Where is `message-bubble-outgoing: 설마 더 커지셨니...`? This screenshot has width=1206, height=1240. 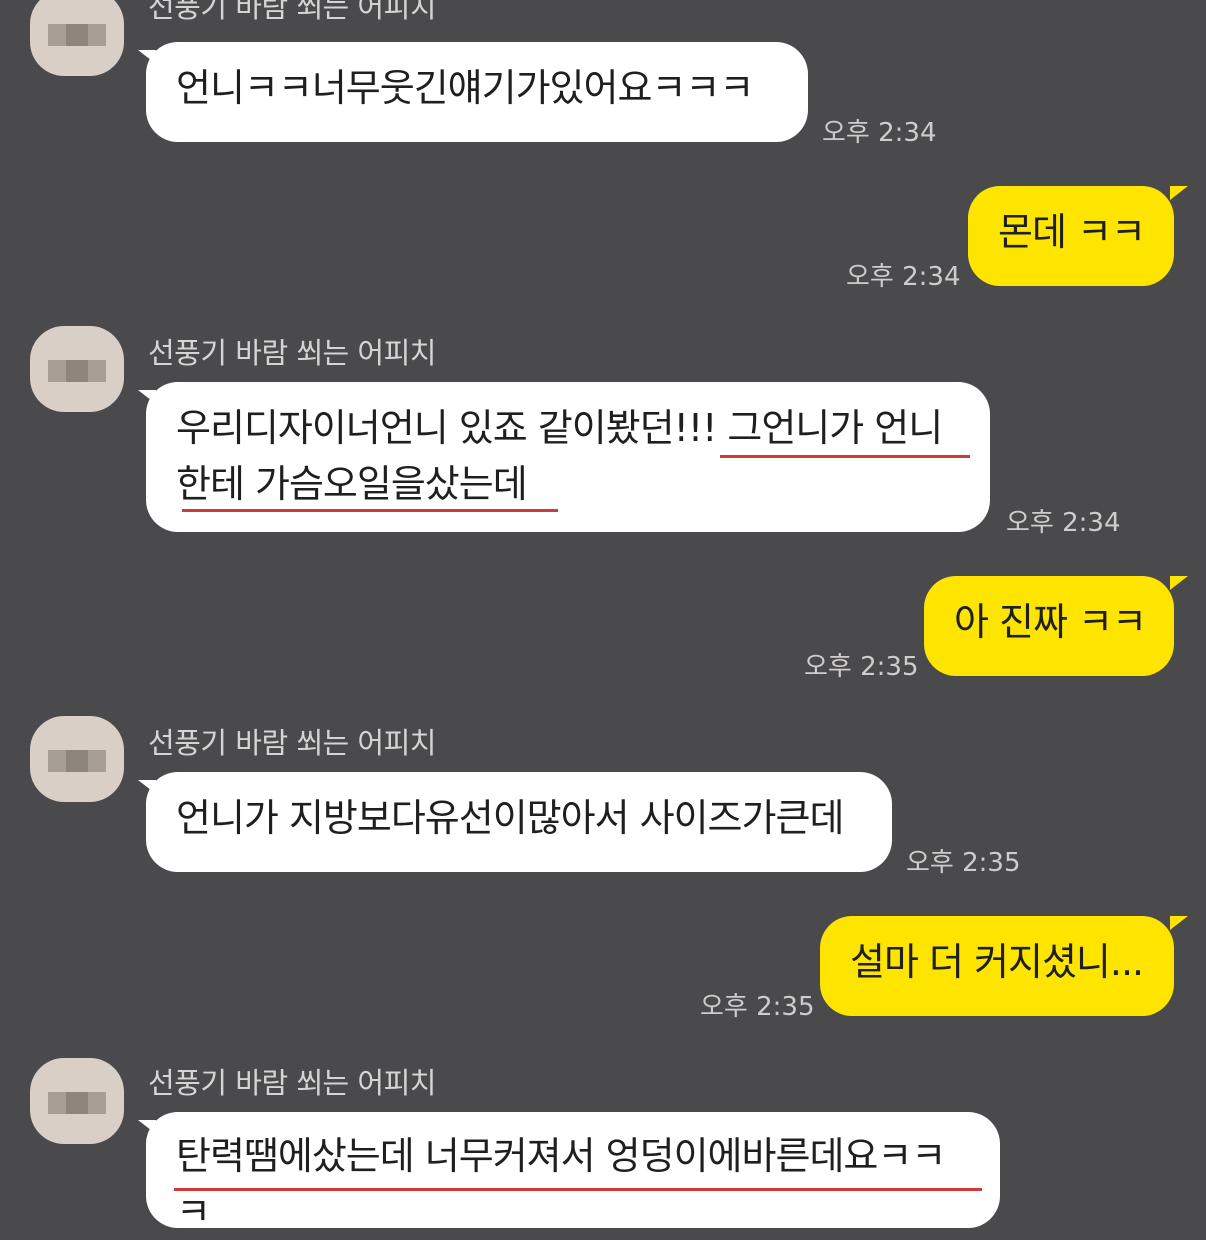 message-bubble-outgoing: 설마 더 커지셨니... is located at coordinates (997, 966).